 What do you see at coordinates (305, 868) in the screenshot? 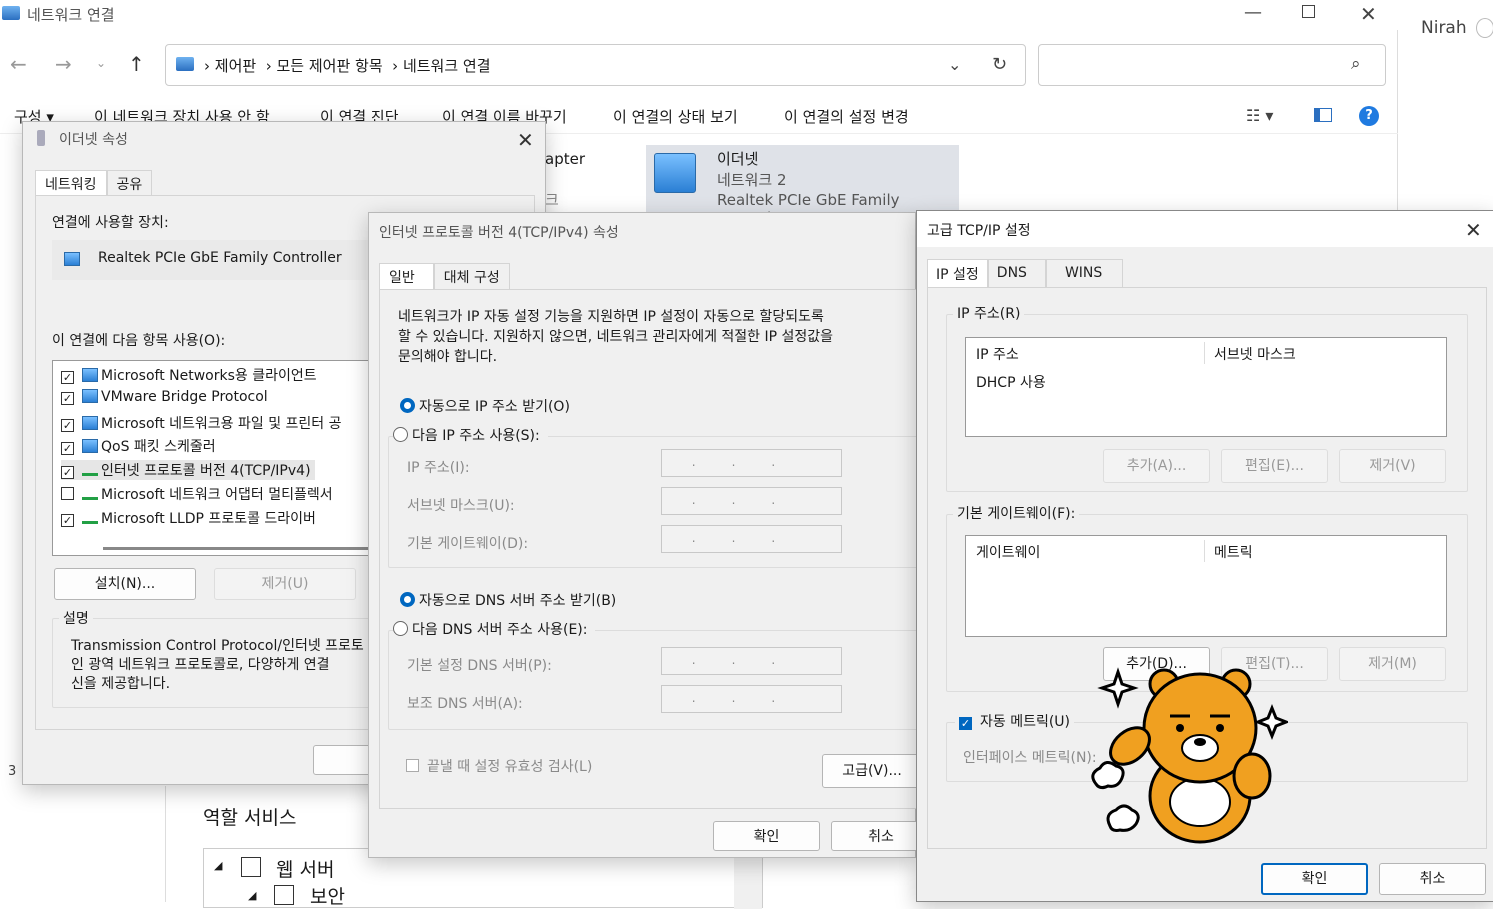
I see `tree-item: 웹 서버` at bounding box center [305, 868].